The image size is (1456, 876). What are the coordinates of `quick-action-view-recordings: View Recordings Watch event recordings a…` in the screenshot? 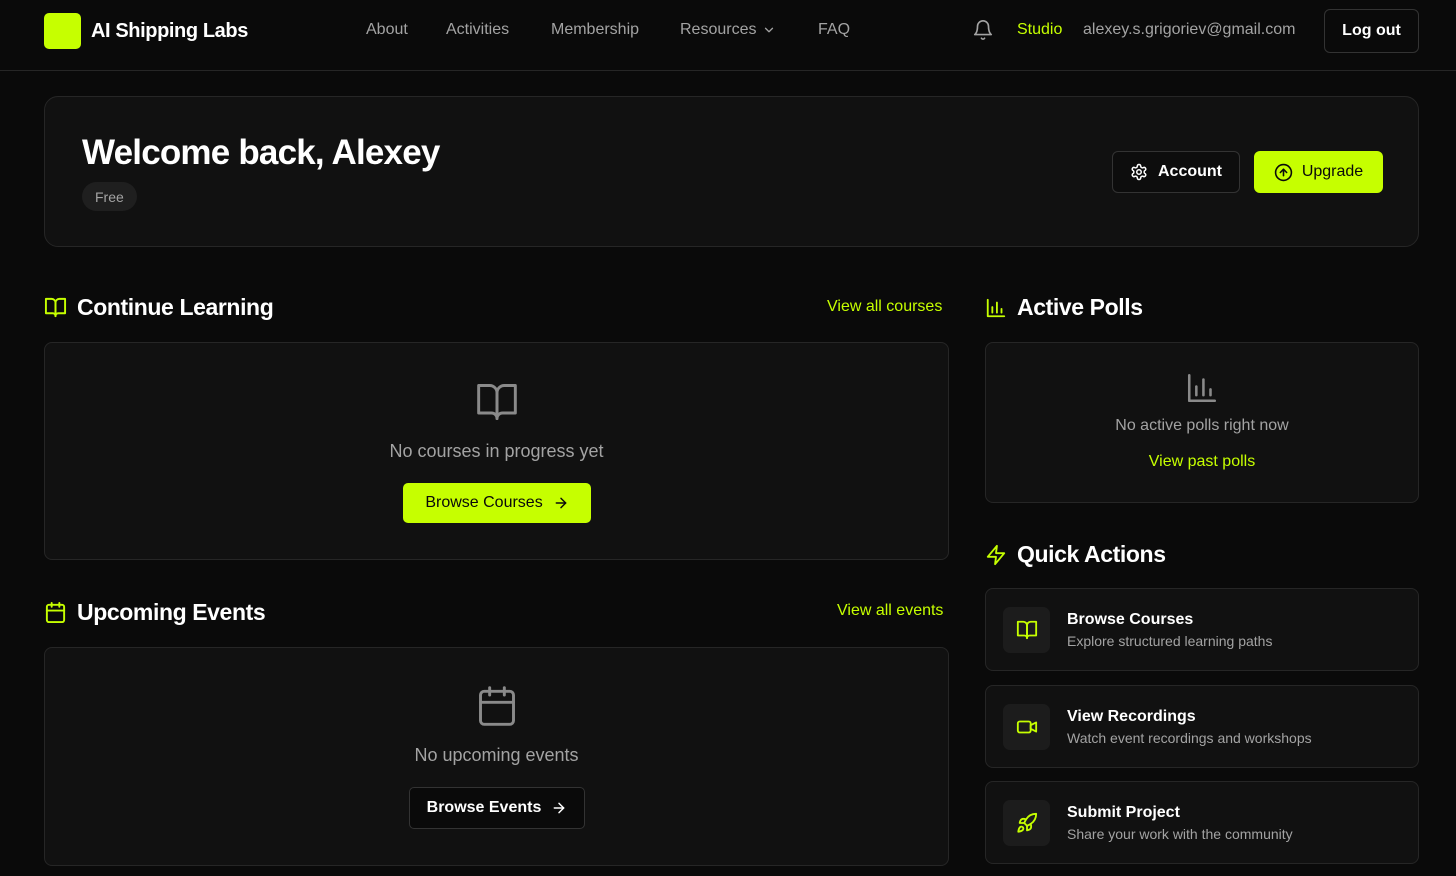 It's located at (1202, 726).